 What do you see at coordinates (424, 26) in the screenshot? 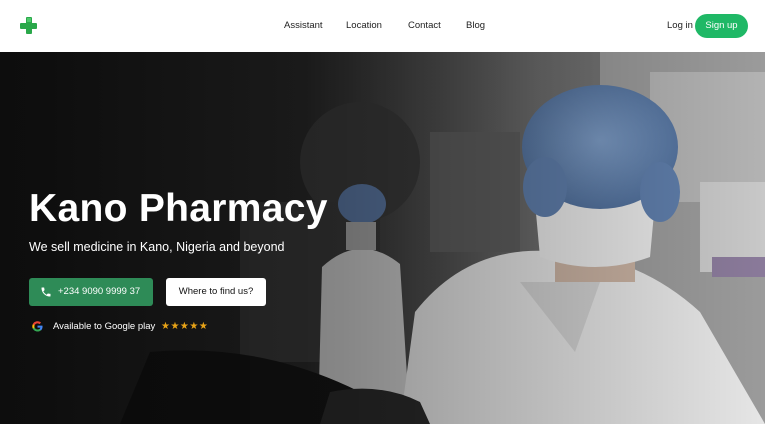
I see `nav-link-contact: Contact` at bounding box center [424, 26].